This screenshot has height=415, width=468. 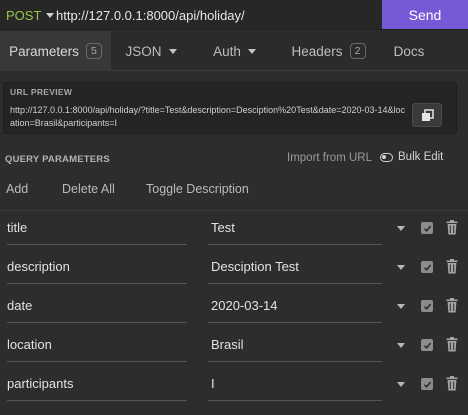 I want to click on tab-count-badge: 5, so click(x=93, y=51).